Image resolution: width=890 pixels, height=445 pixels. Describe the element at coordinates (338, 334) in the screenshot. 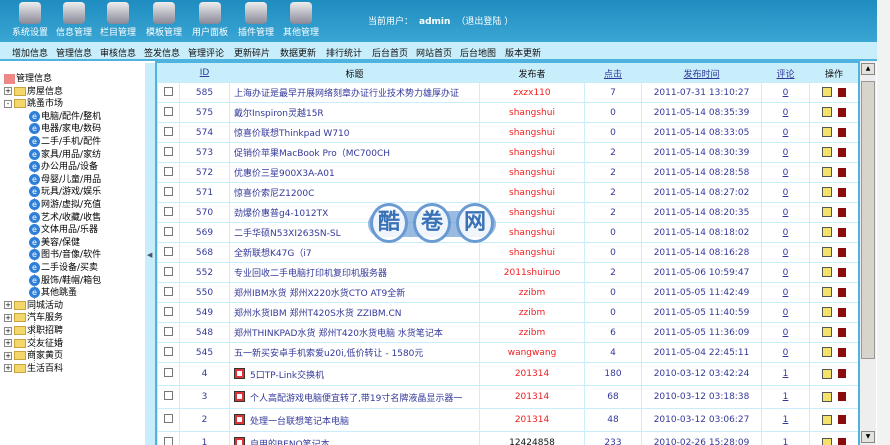

I see `row-title-link: 郑州THINKPAD水货 郑州T420水货电脑 水货笔记本` at that location.